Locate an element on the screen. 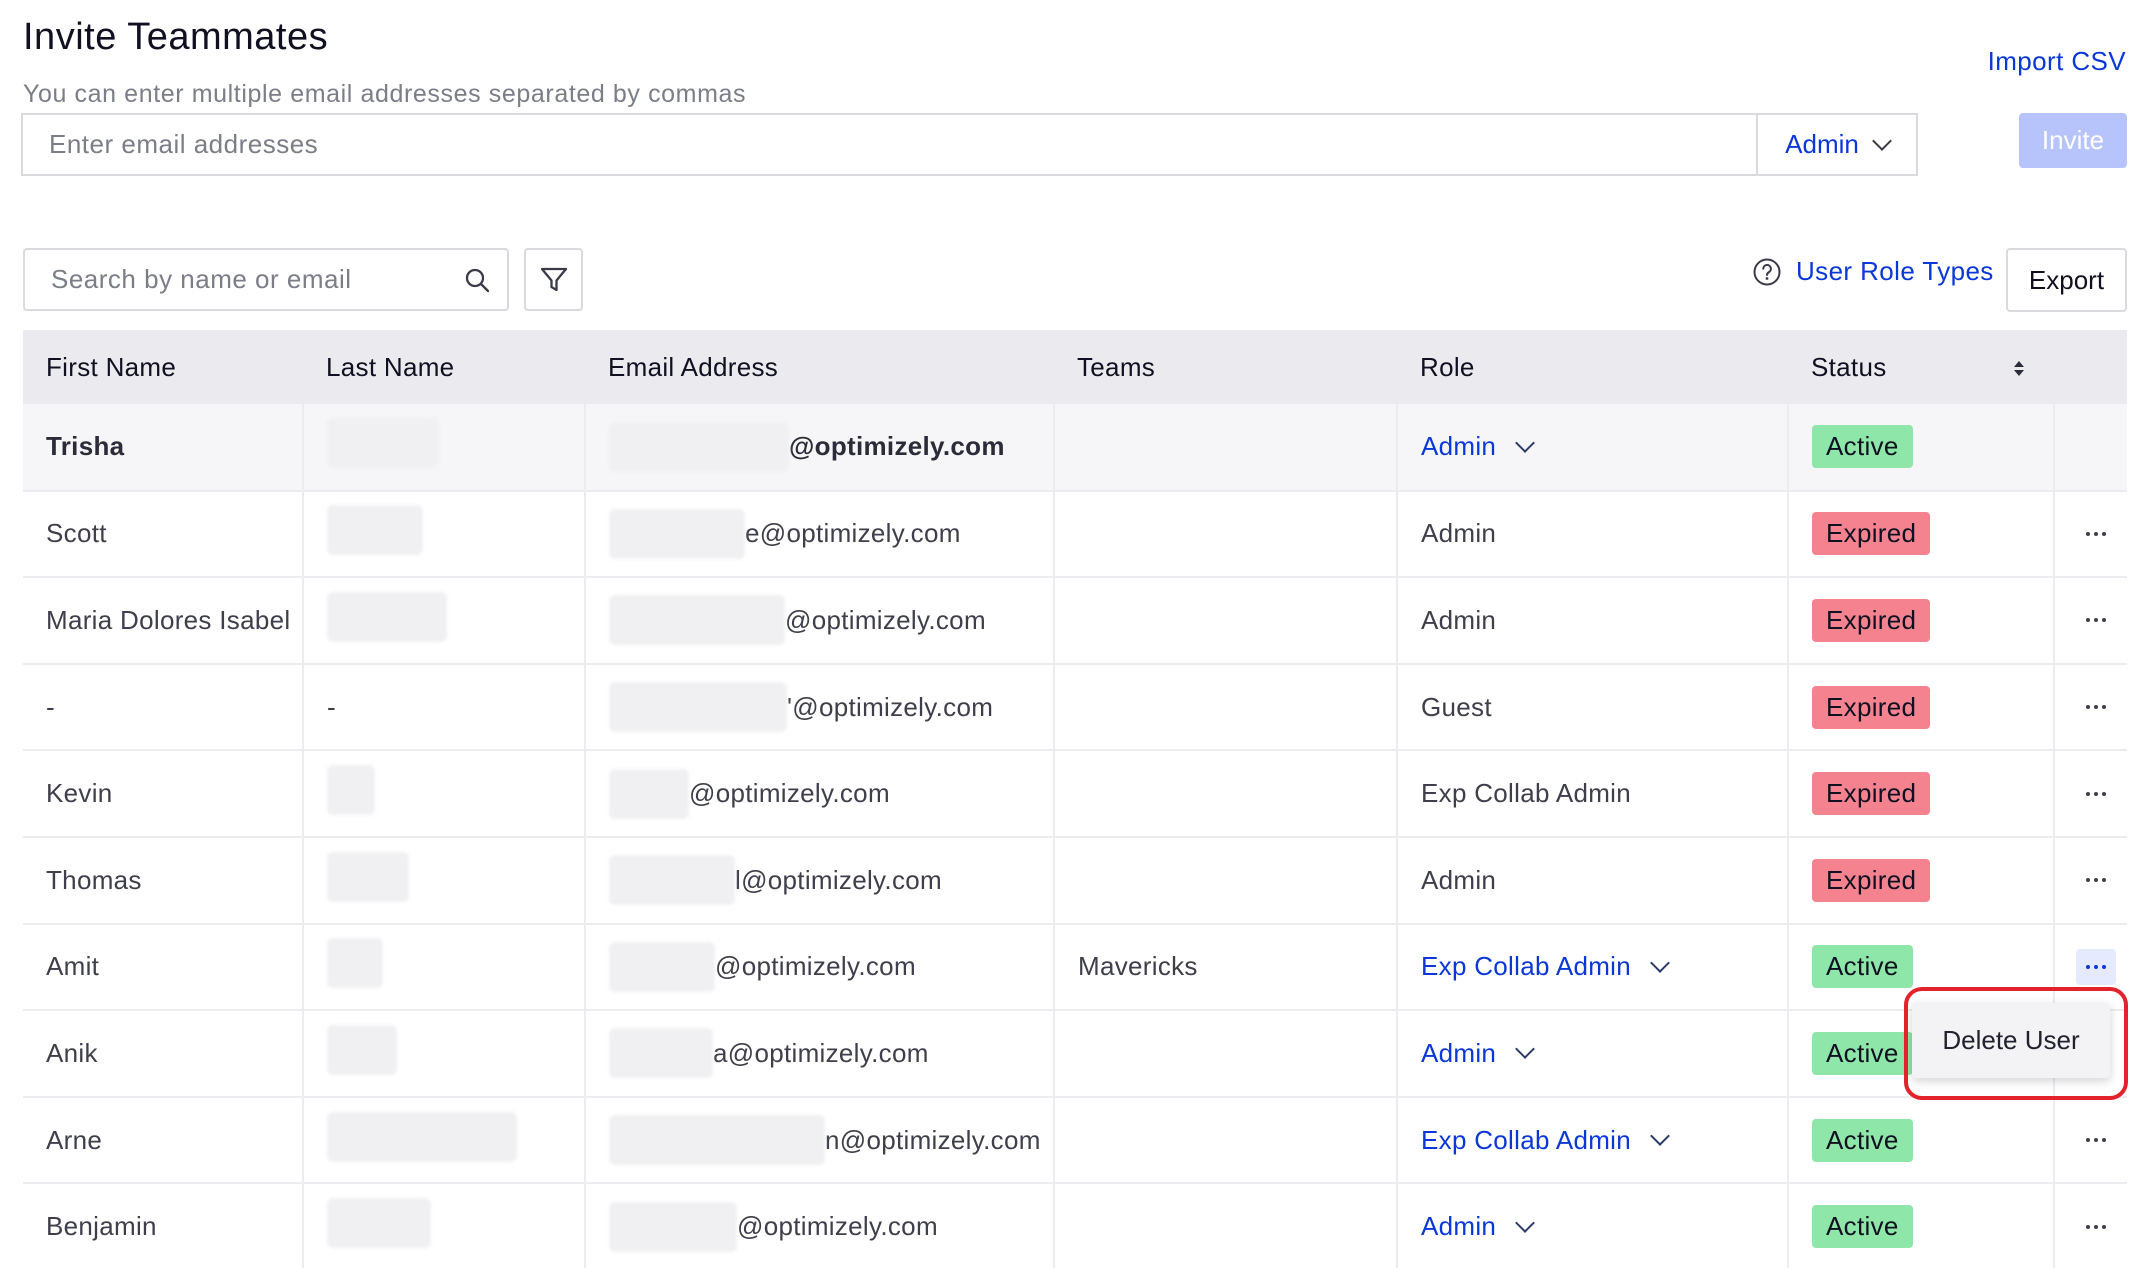  email-addresses-input is located at coordinates (889, 144).